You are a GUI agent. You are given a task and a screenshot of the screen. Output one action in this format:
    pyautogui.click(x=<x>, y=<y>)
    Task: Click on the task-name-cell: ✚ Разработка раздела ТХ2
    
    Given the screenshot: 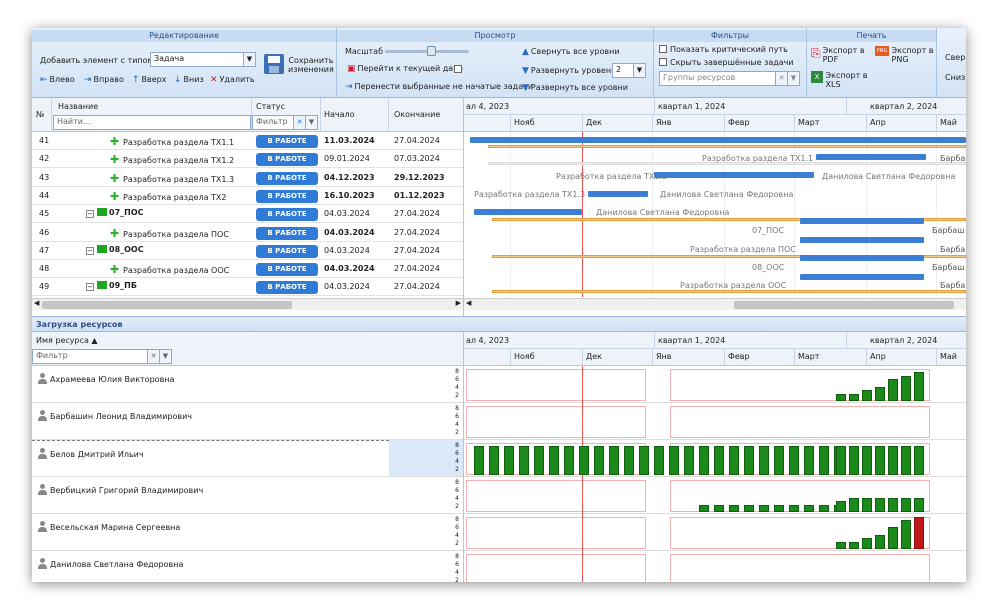 What is the action you would take?
    pyautogui.click(x=168, y=196)
    